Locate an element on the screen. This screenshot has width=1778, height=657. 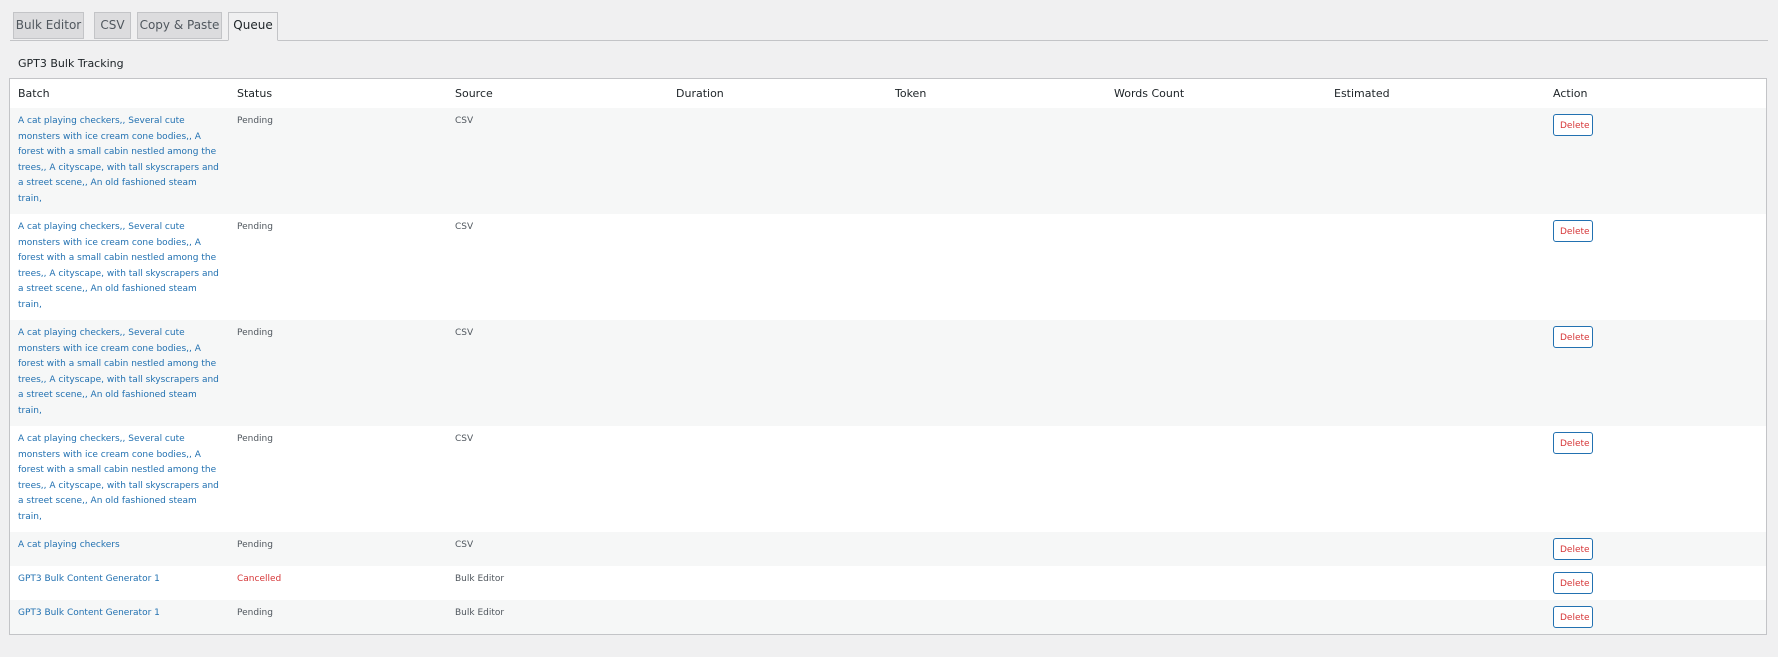
column-header-estimated: Estimated is located at coordinates (1362, 93).